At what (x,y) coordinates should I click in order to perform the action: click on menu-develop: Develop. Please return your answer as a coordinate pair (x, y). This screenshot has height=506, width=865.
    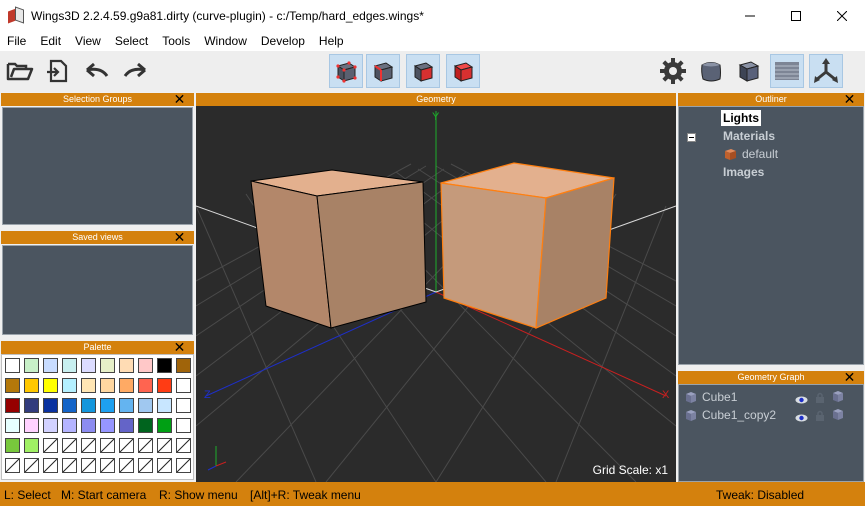
    Looking at the image, I should click on (283, 41).